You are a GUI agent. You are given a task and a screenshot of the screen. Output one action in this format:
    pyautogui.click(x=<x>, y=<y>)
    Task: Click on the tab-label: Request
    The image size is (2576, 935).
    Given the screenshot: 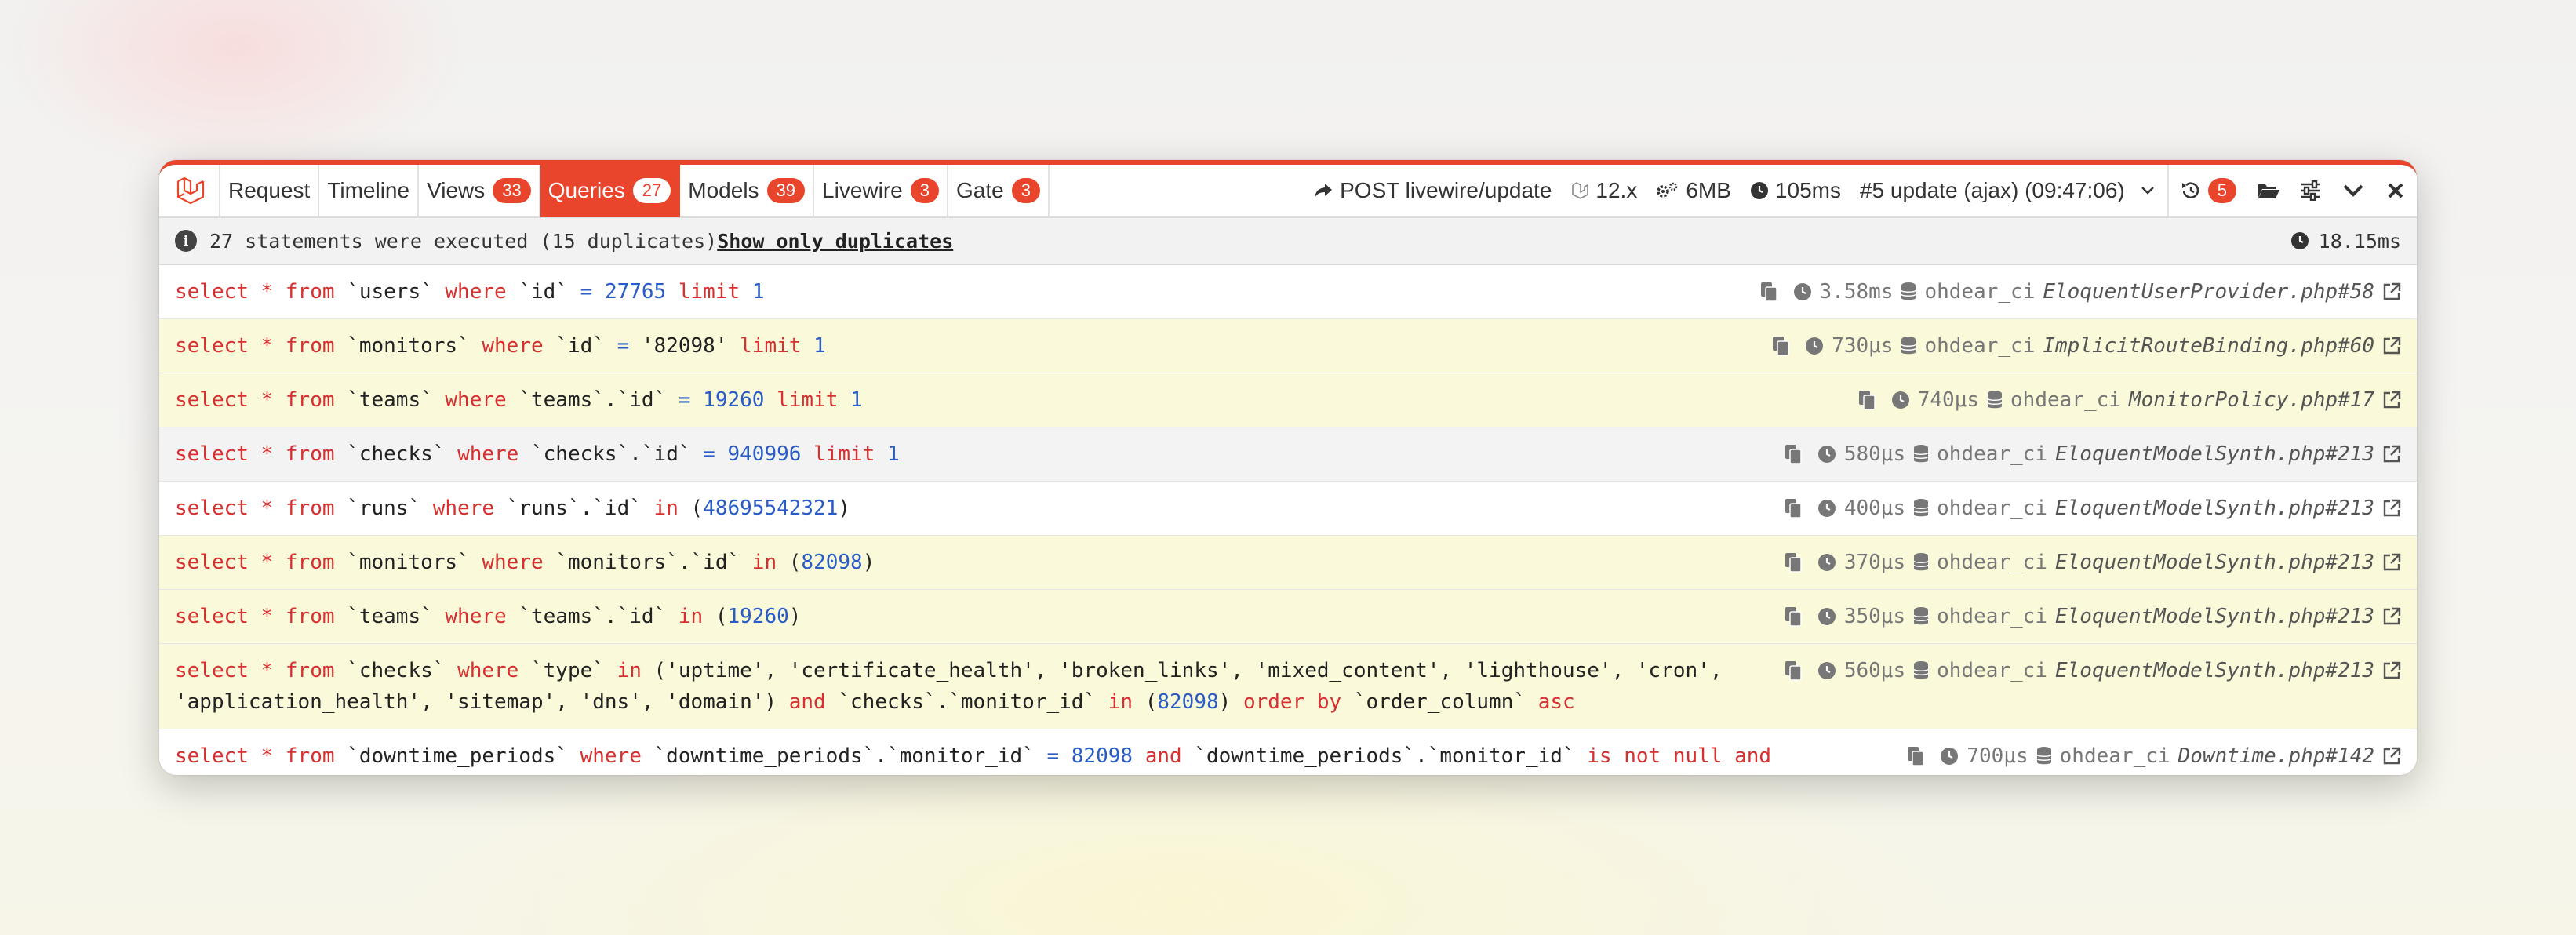 What is the action you would take?
    pyautogui.click(x=269, y=190)
    